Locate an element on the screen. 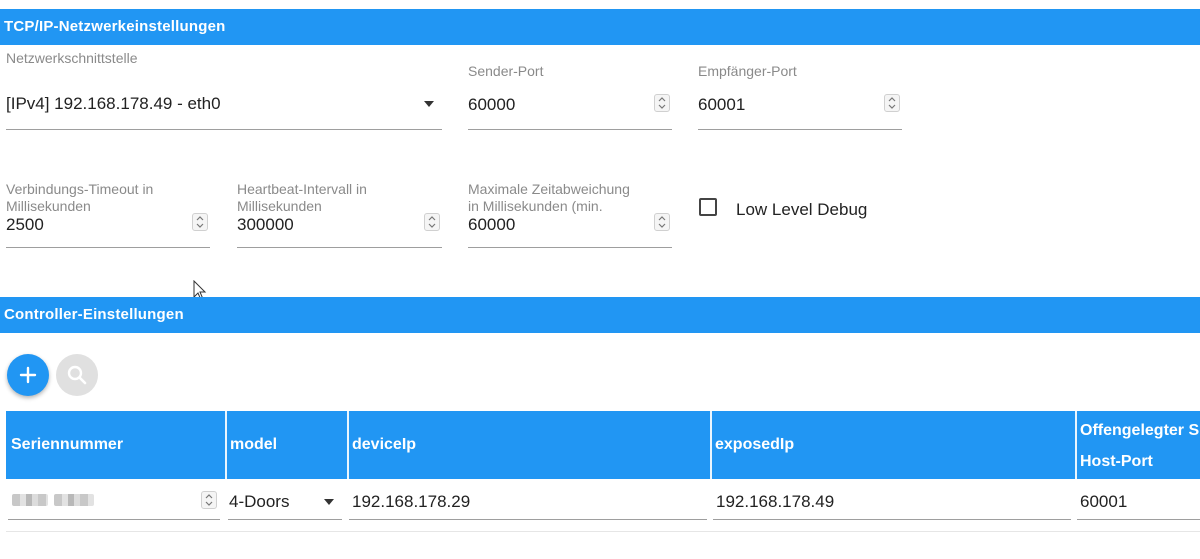  search-icon is located at coordinates (77, 375).